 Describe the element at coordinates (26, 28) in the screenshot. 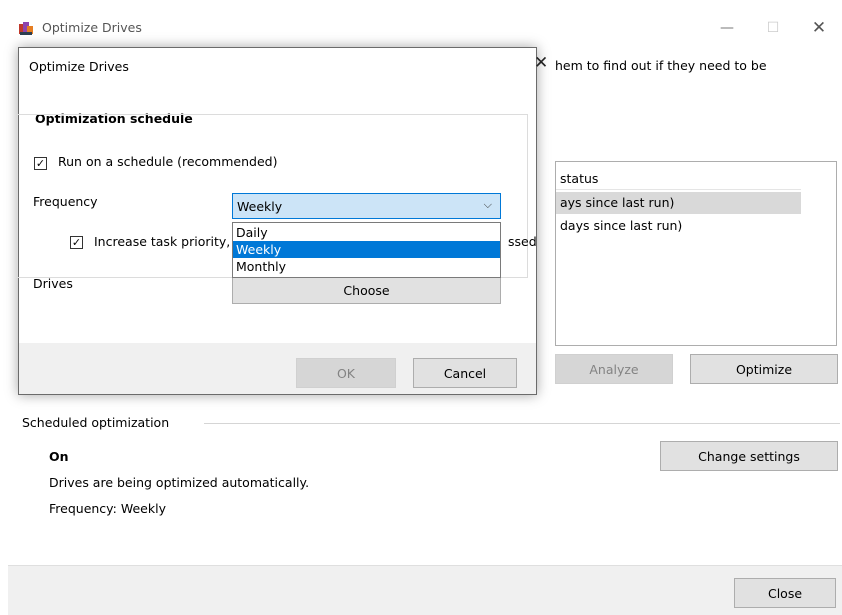

I see `defrag-icon` at that location.